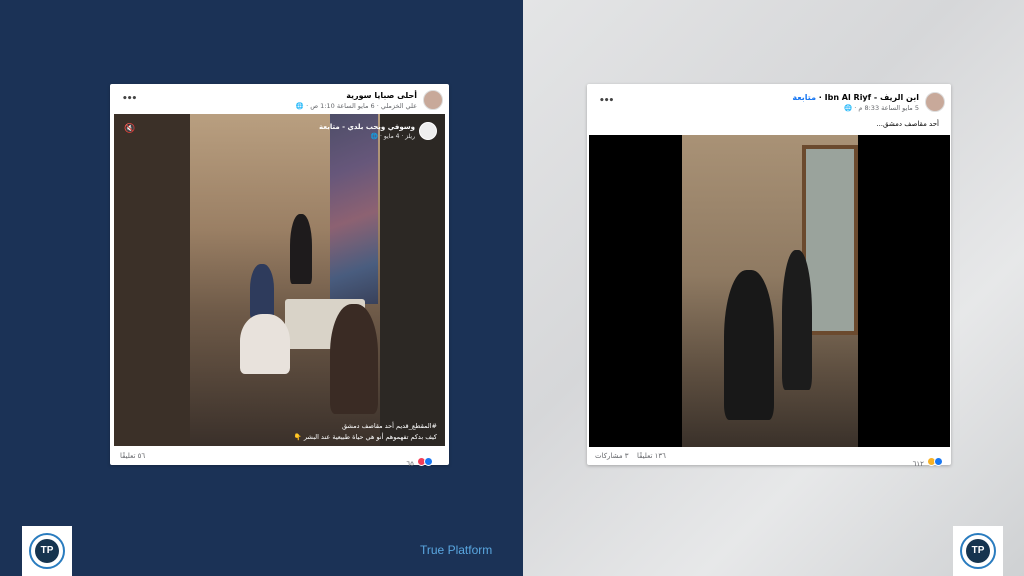 Image resolution: width=1024 pixels, height=576 pixels. Describe the element at coordinates (389, 426) in the screenshot. I see `caption-line-1: #المقطع_قديم أحد مقاصف دمشق` at that location.